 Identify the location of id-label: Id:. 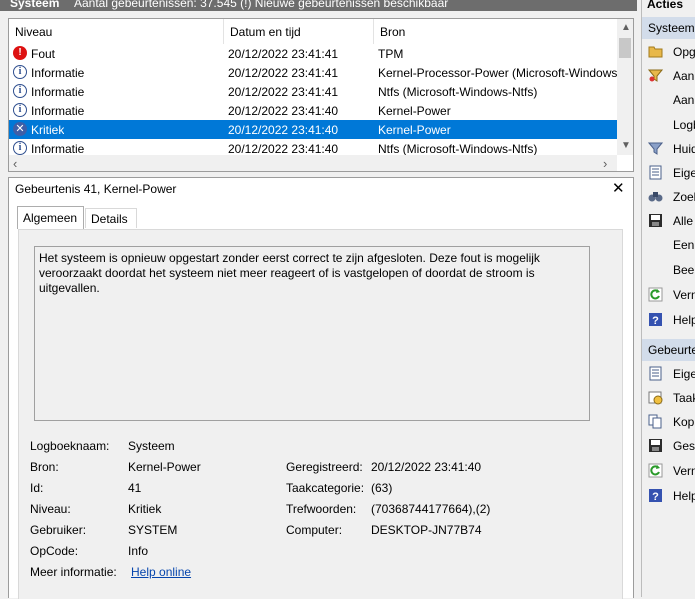
(37, 488).